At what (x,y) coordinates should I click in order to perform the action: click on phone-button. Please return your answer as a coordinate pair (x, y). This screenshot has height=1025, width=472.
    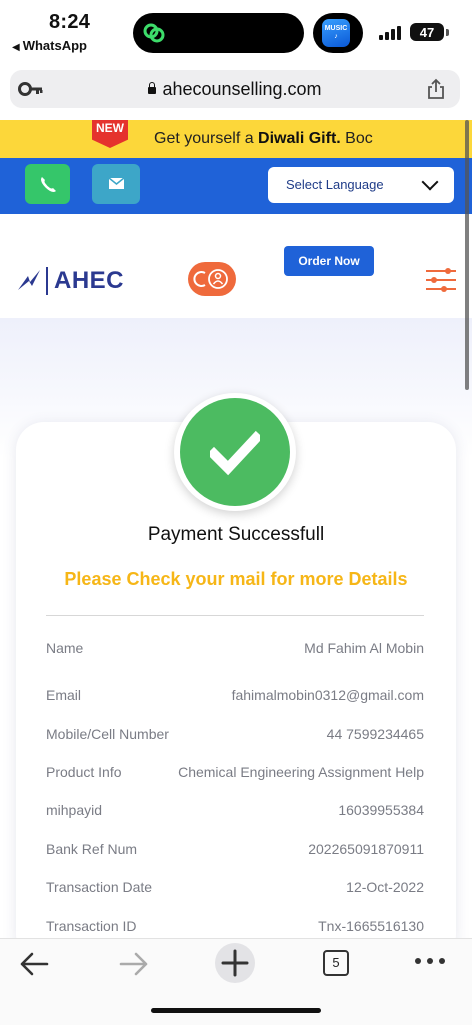
    Looking at the image, I should click on (47, 184).